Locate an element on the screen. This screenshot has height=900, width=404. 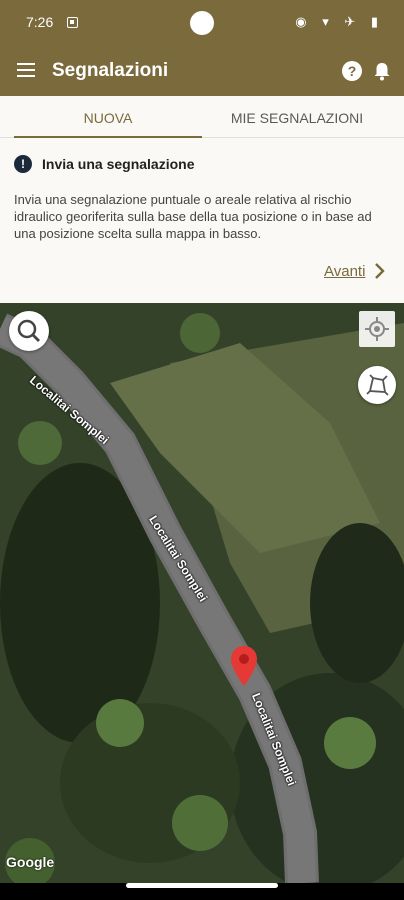
camera-cutout is located at coordinates (202, 23).